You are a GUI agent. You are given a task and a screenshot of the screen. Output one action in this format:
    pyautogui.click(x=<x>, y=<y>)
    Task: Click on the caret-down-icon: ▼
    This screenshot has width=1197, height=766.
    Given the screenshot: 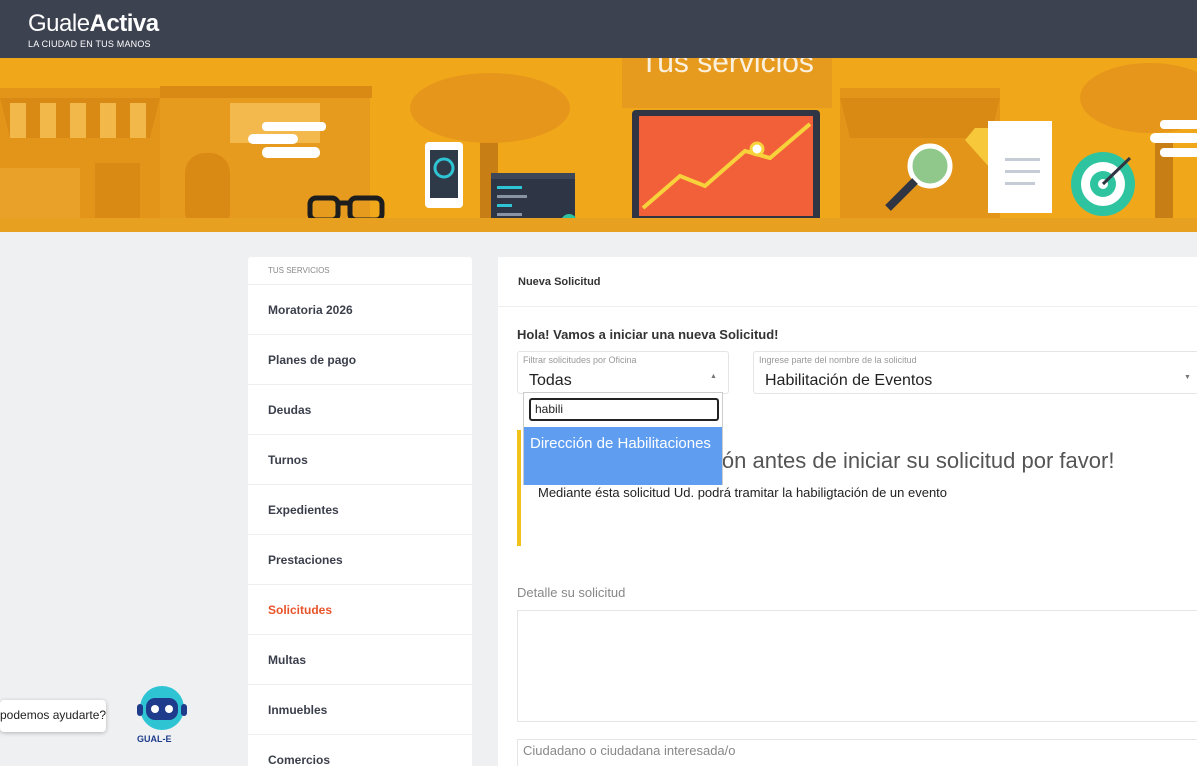 What is the action you would take?
    pyautogui.click(x=1187, y=377)
    